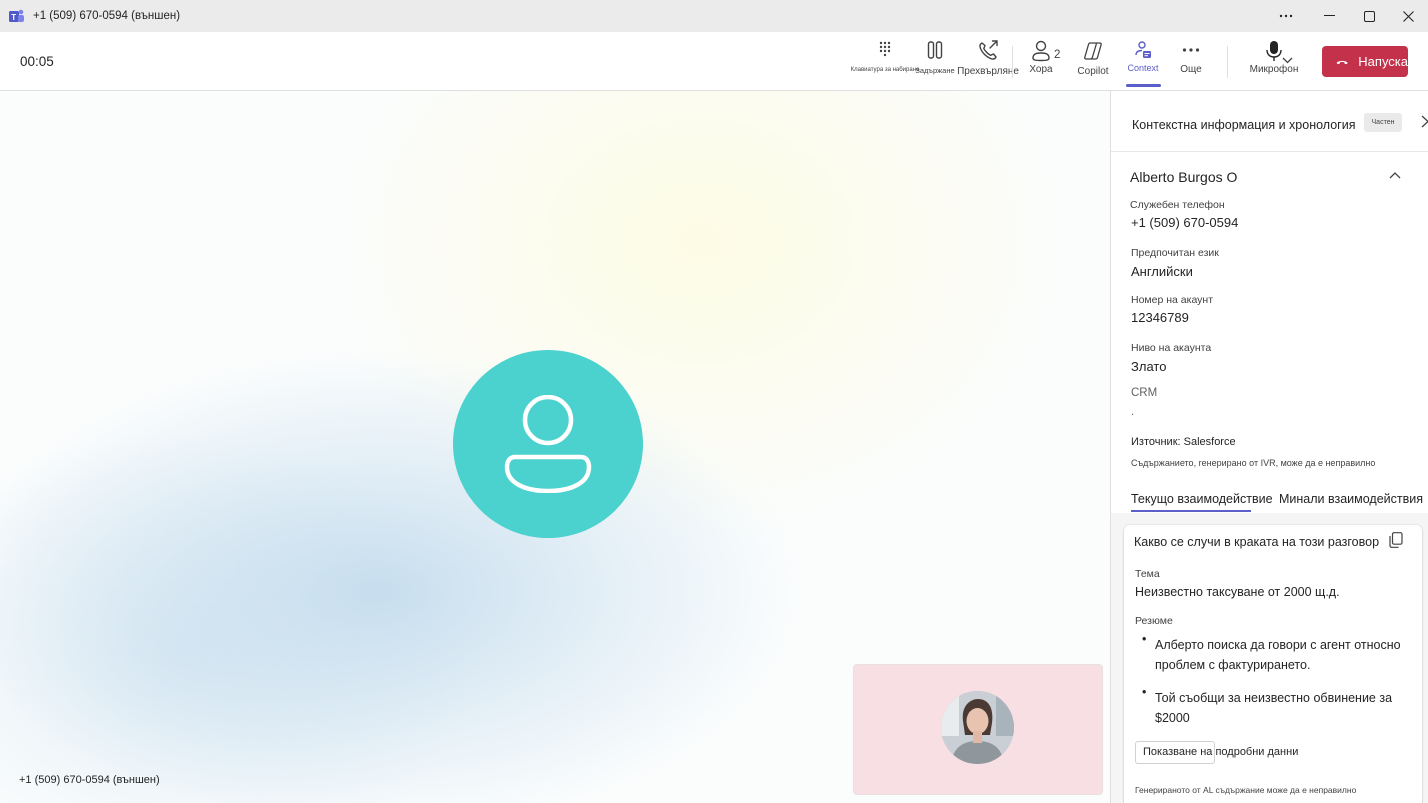 This screenshot has width=1428, height=803. I want to click on svg-text: T, so click(13, 17).